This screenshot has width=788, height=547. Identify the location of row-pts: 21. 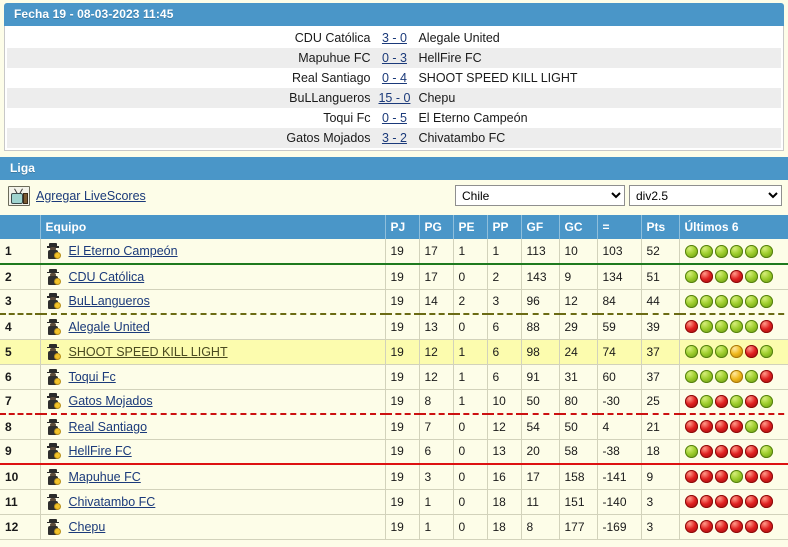
(660, 427).